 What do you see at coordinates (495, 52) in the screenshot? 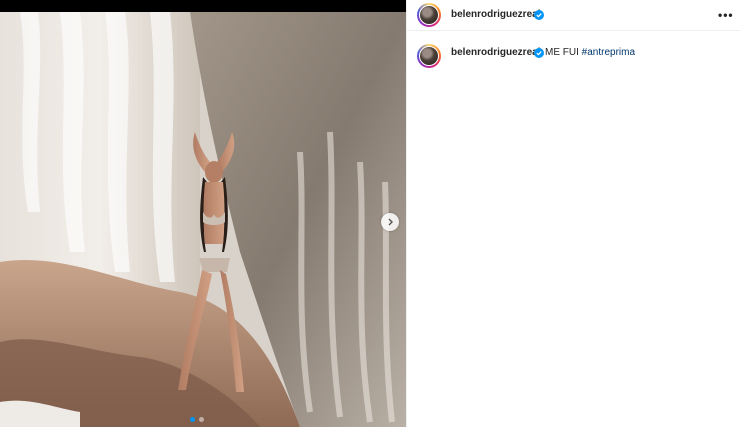
I see `caption-username: belenrodriguezreal` at bounding box center [495, 52].